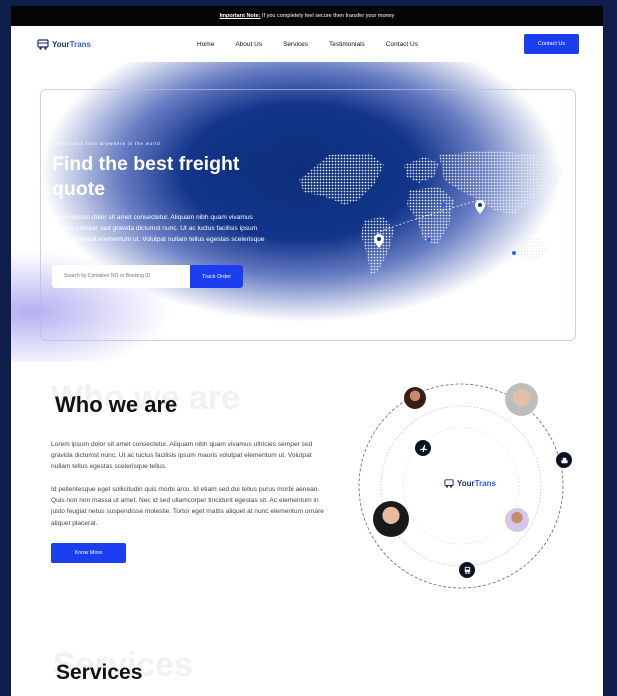 This screenshot has width=617, height=696. I want to click on logo: YourTrans, so click(64, 44).